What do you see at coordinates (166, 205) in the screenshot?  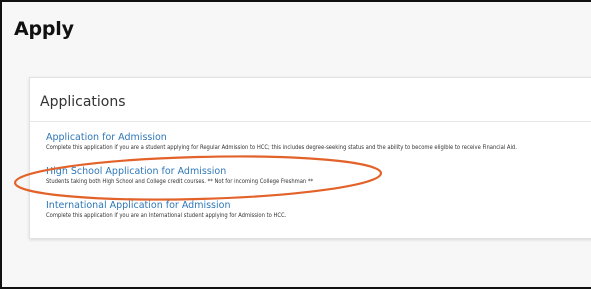 I see `international-application-link: International Application for Admission` at bounding box center [166, 205].